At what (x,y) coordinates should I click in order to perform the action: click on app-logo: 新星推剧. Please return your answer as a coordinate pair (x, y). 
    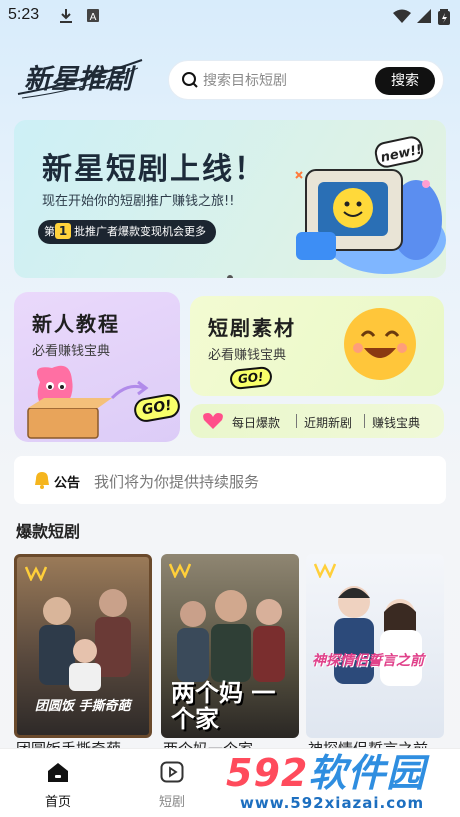
    Looking at the image, I should click on (80, 78).